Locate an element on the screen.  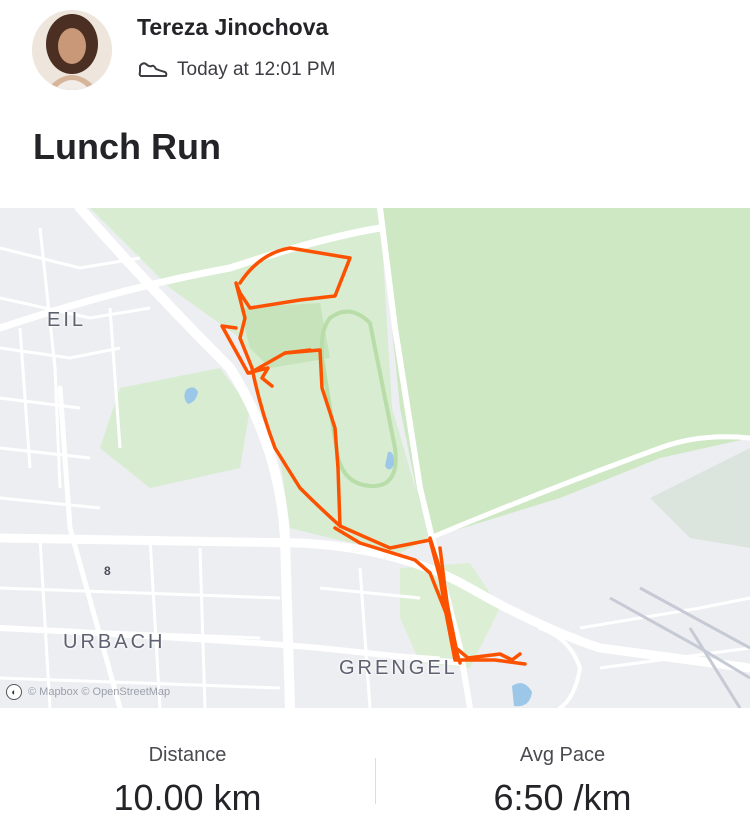
activity-meta: Today at 12:01 PM is located at coordinates (236, 70).